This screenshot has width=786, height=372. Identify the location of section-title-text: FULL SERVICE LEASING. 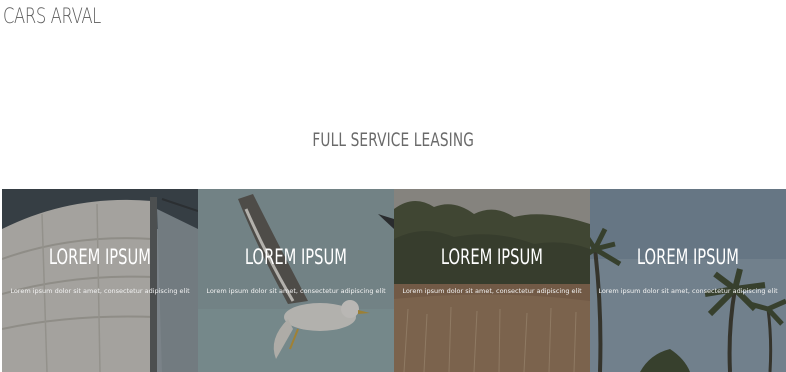
(393, 140).